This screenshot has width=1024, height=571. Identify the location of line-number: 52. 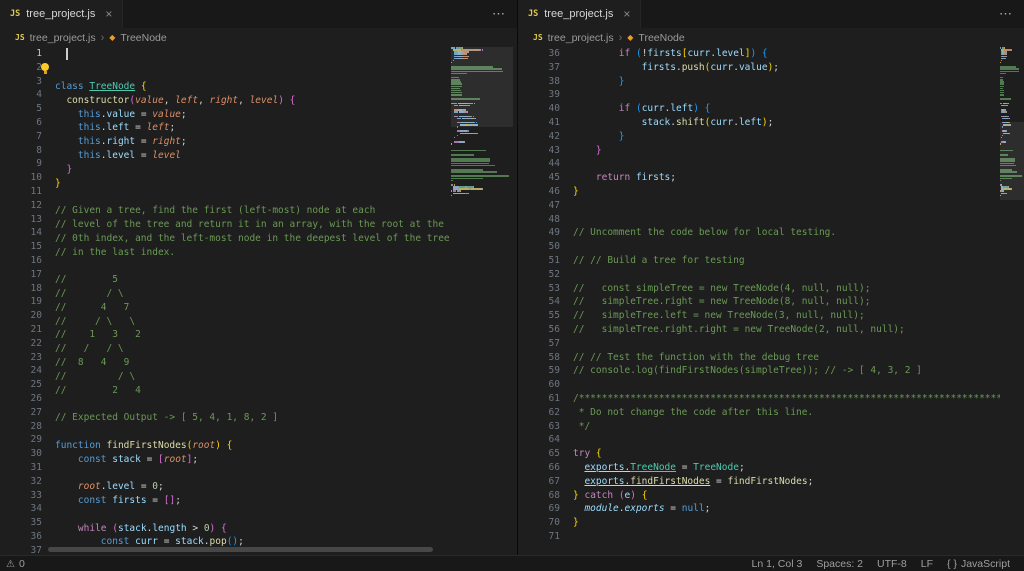
(539, 275).